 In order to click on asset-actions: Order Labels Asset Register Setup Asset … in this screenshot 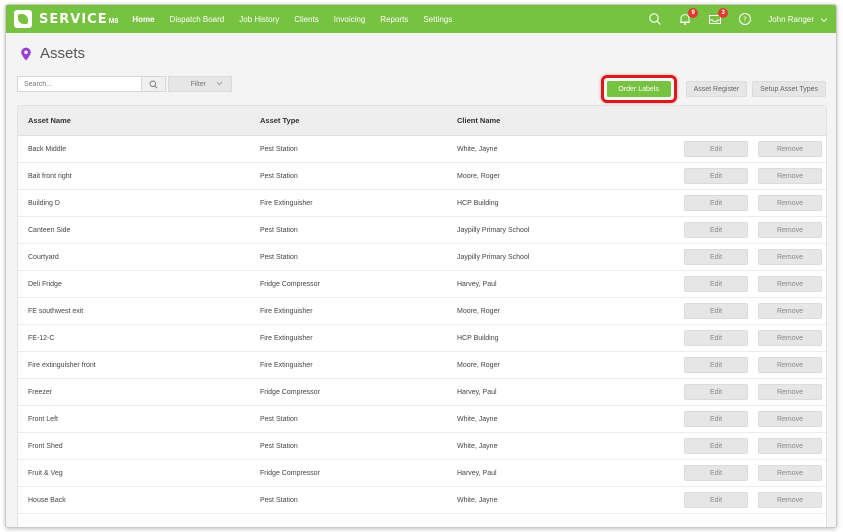, I will do `click(713, 89)`.